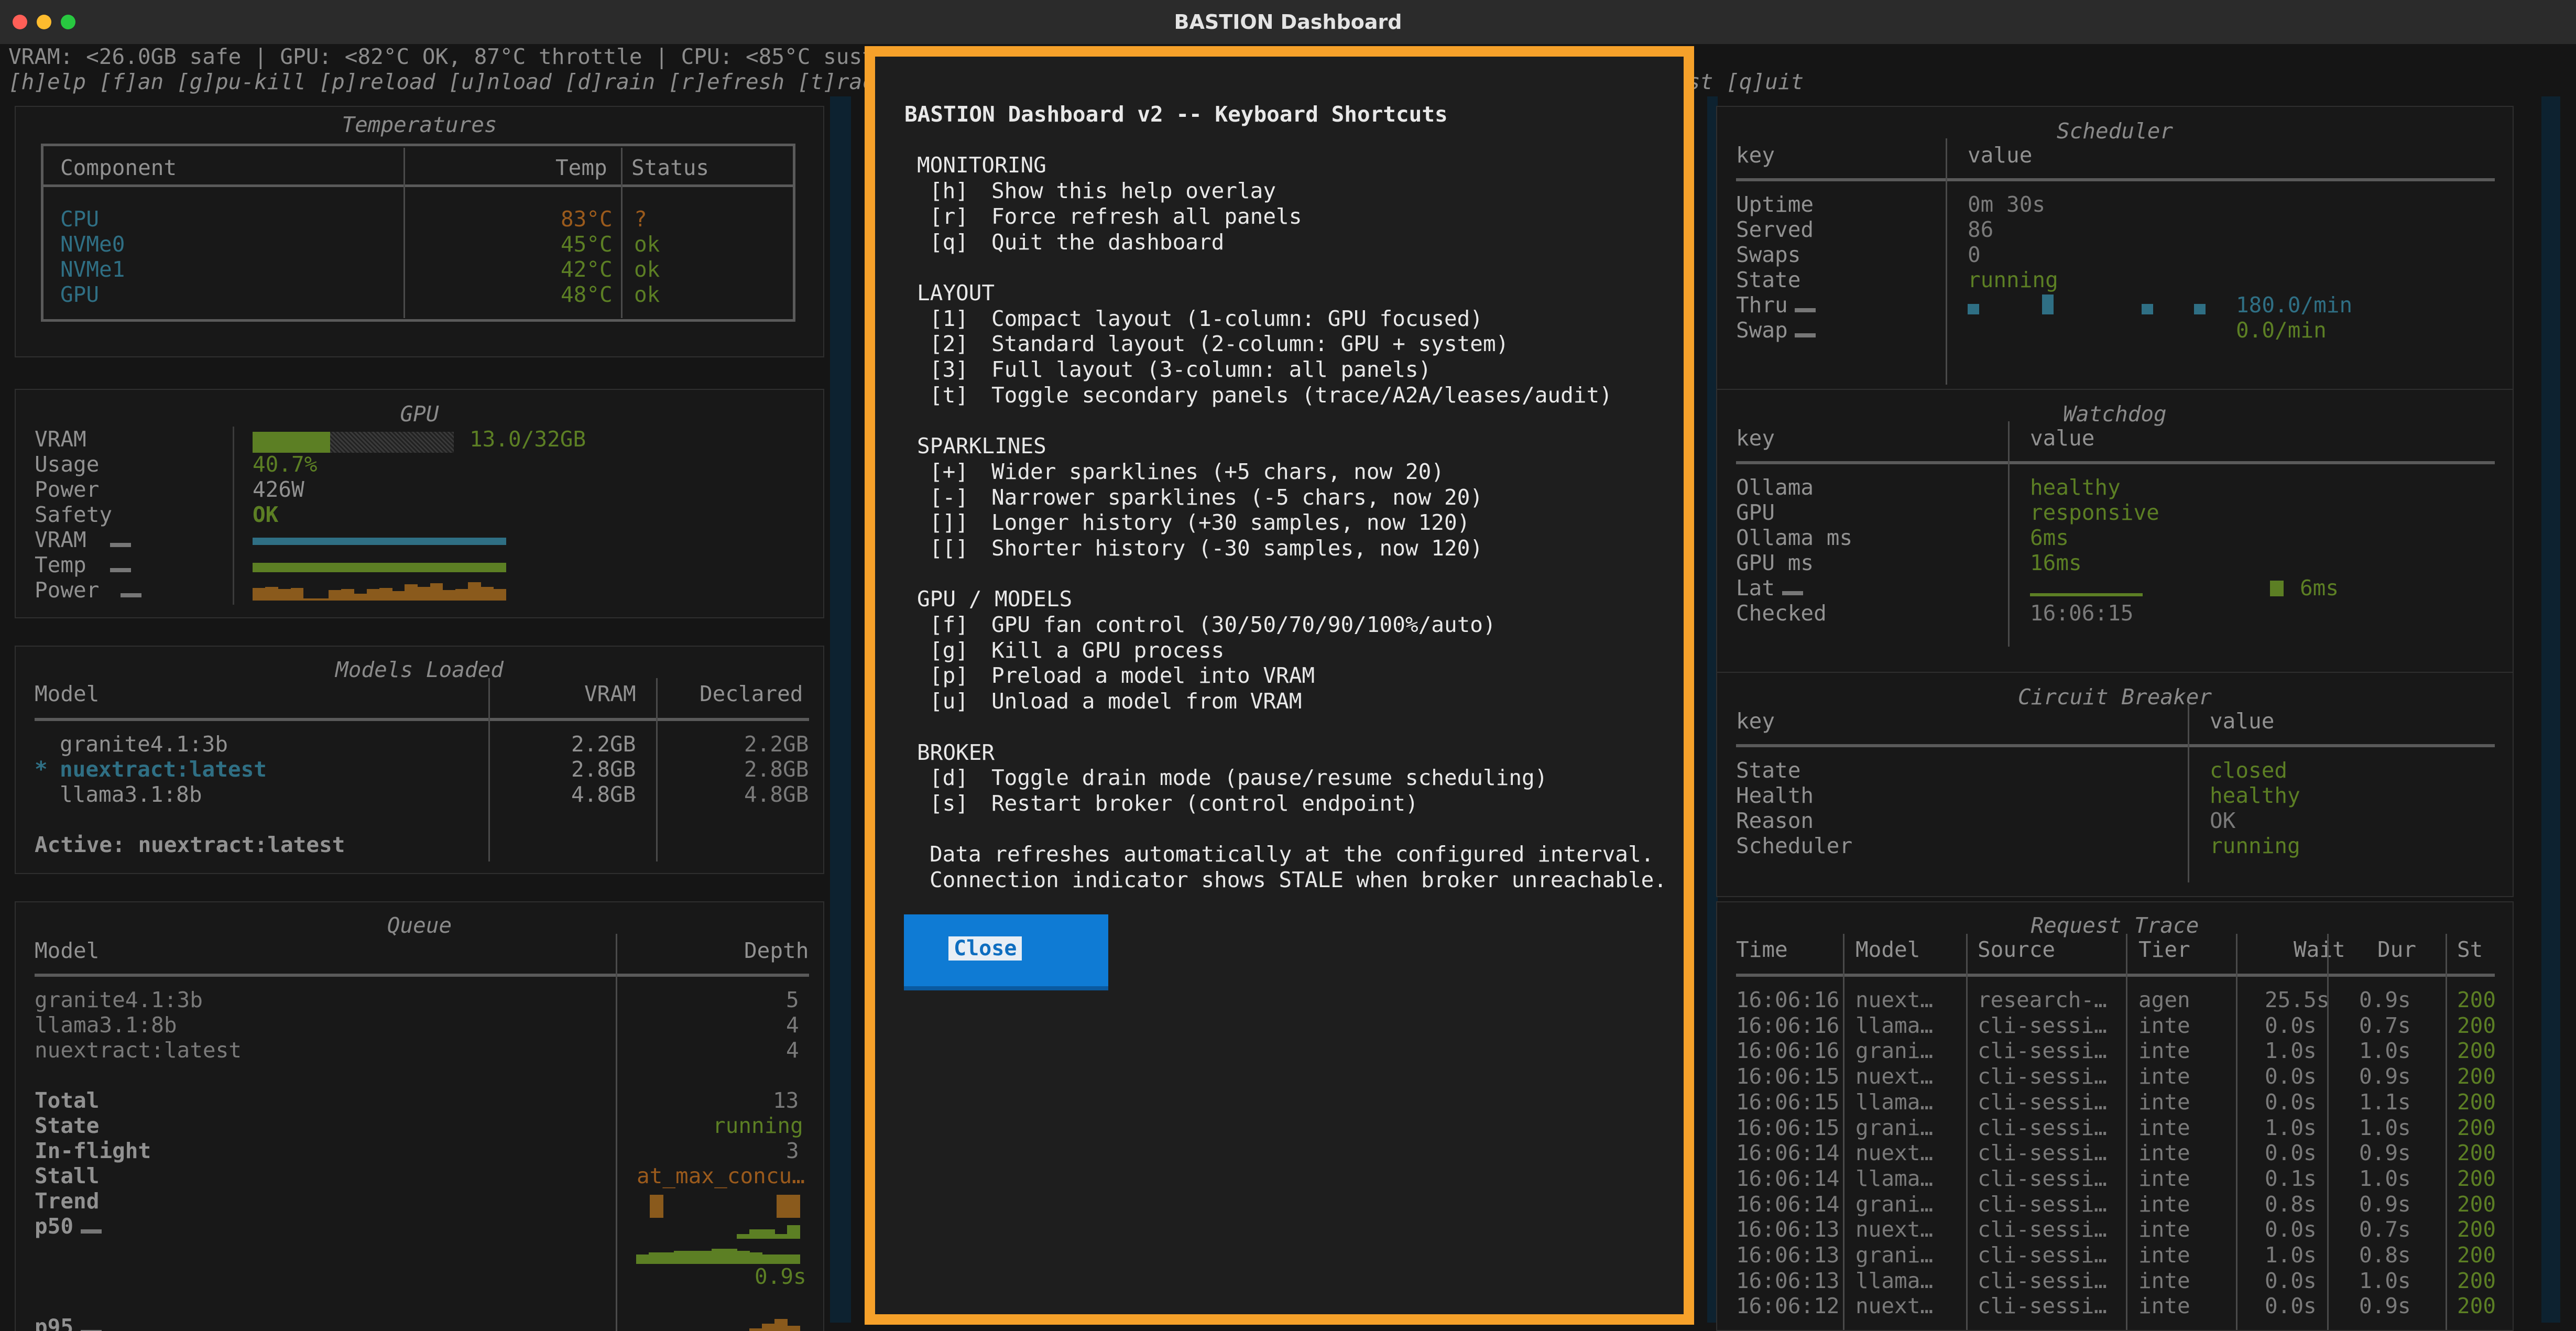 The height and width of the screenshot is (1331, 2576). I want to click on trace-cell: 0.8s, so click(2291, 1204).